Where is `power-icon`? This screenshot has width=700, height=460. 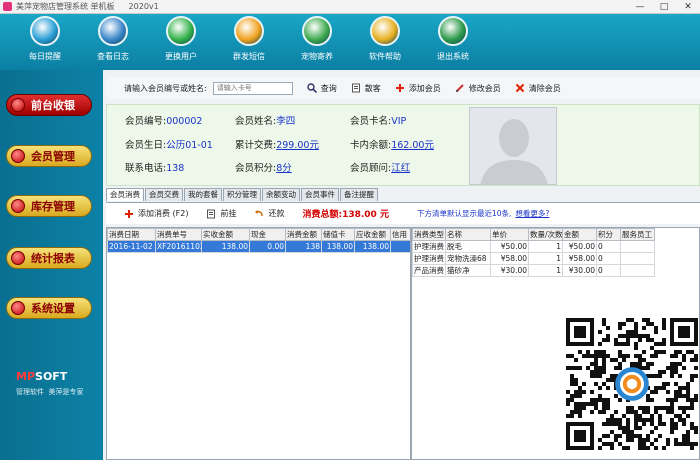 power-icon is located at coordinates (453, 31).